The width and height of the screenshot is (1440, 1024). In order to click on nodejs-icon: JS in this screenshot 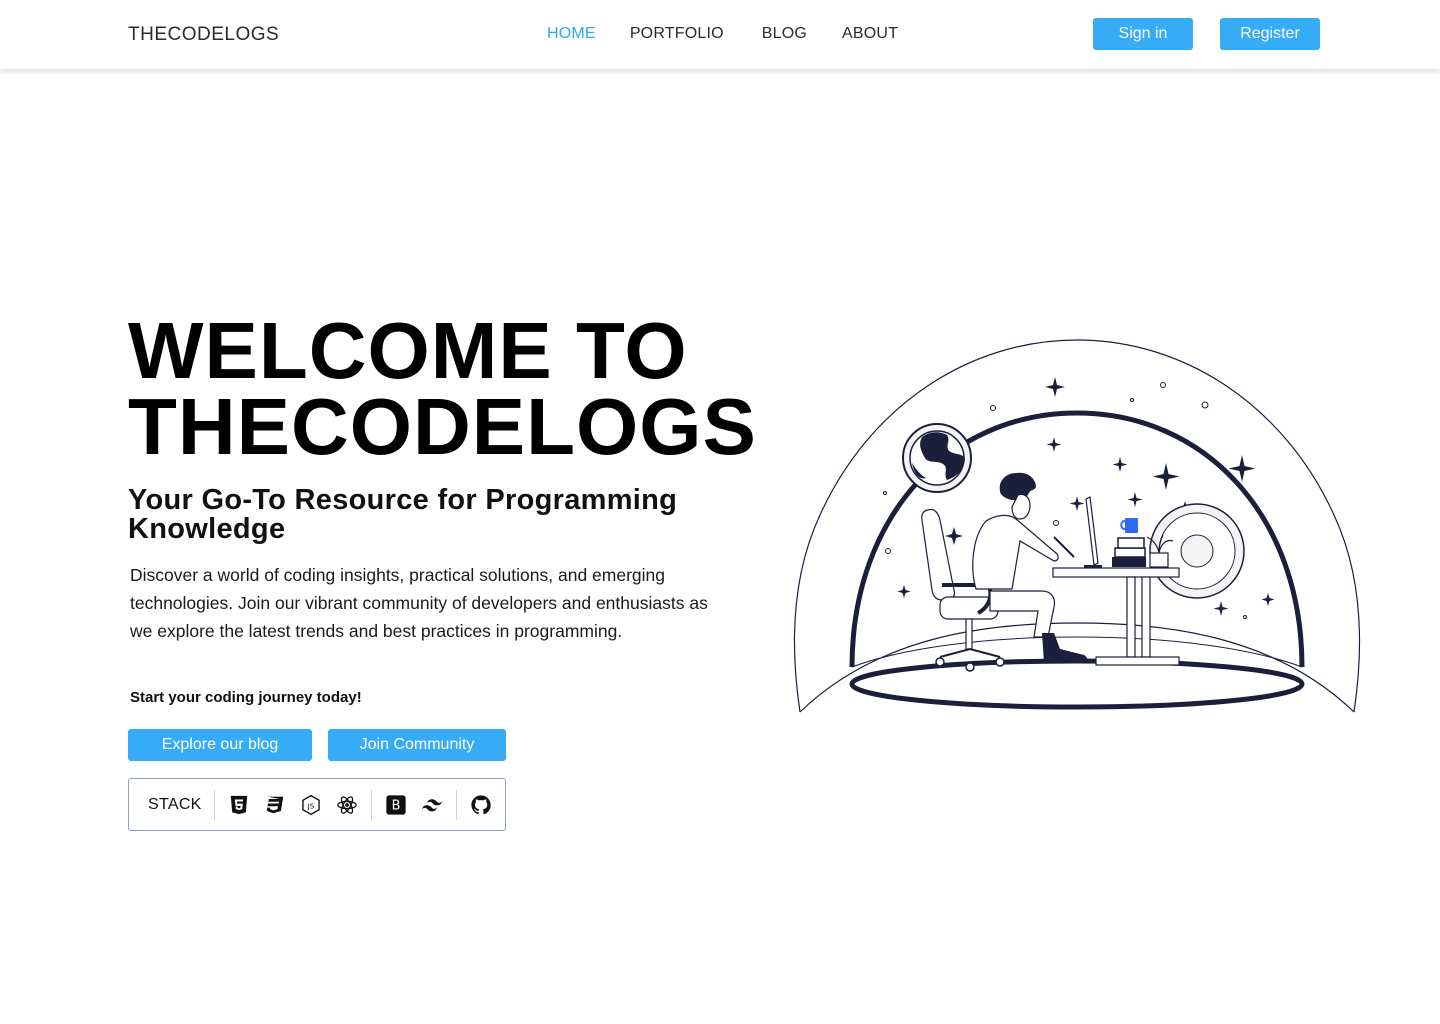, I will do `click(311, 805)`.